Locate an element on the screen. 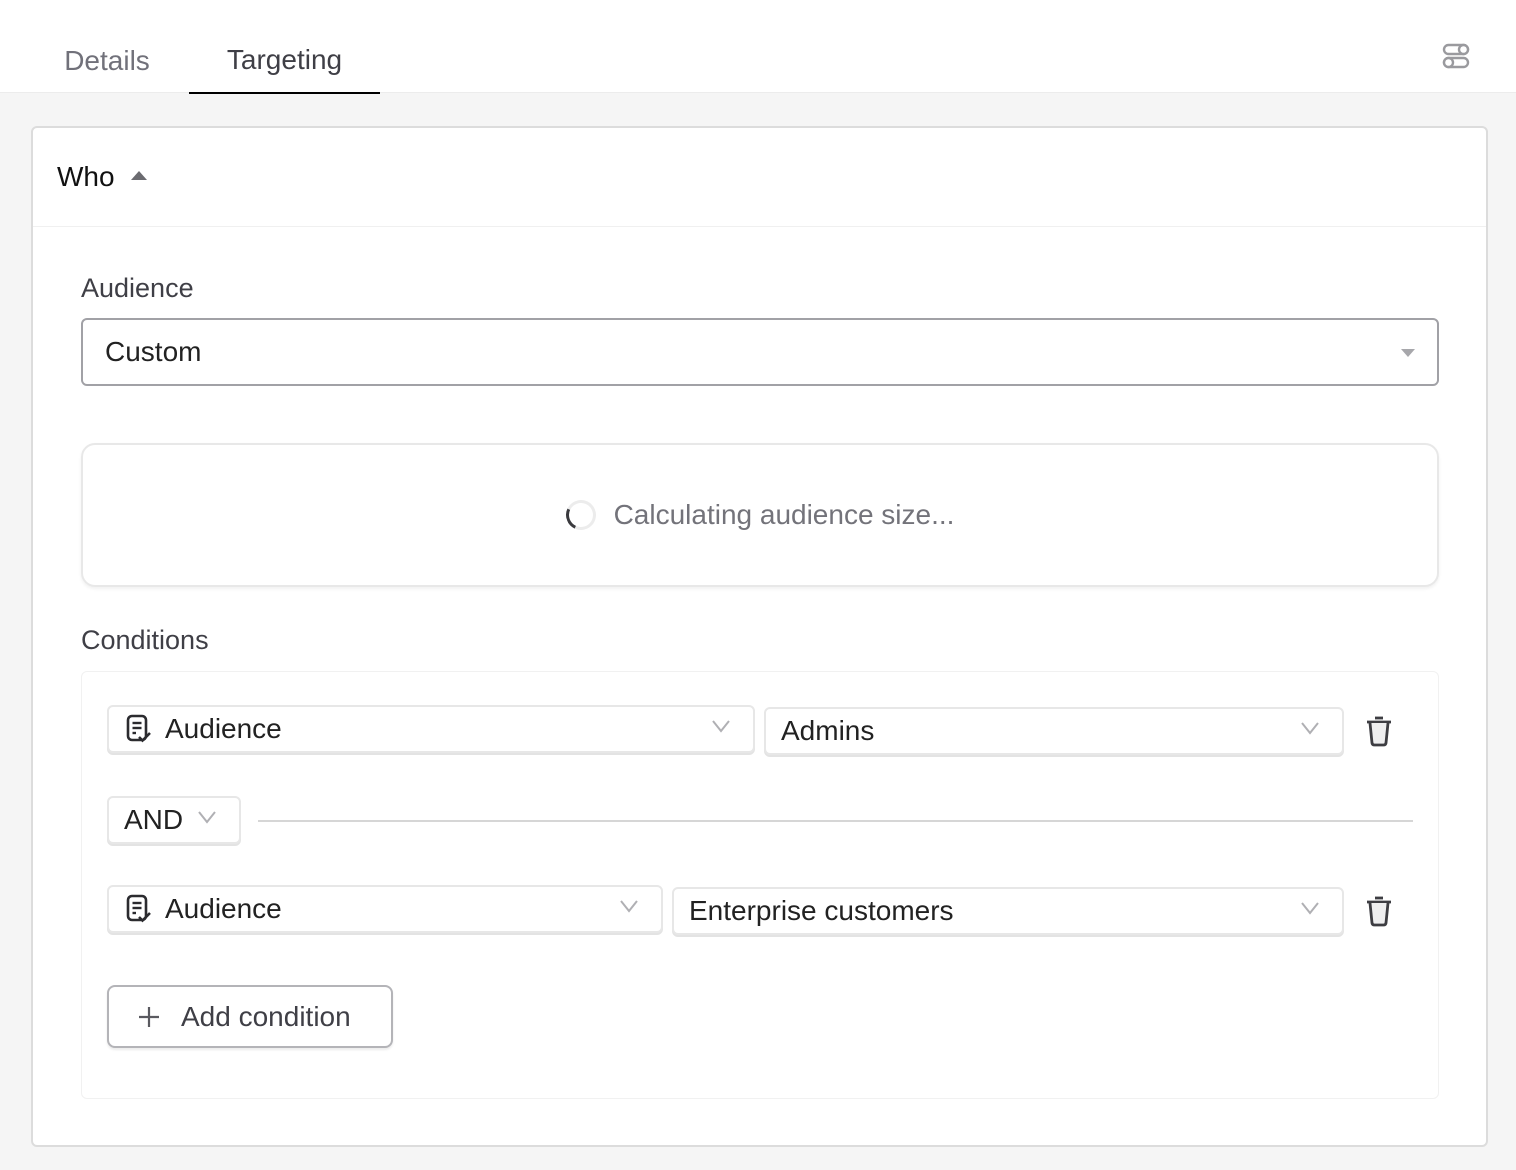  audience-label: Audience is located at coordinates (137, 288).